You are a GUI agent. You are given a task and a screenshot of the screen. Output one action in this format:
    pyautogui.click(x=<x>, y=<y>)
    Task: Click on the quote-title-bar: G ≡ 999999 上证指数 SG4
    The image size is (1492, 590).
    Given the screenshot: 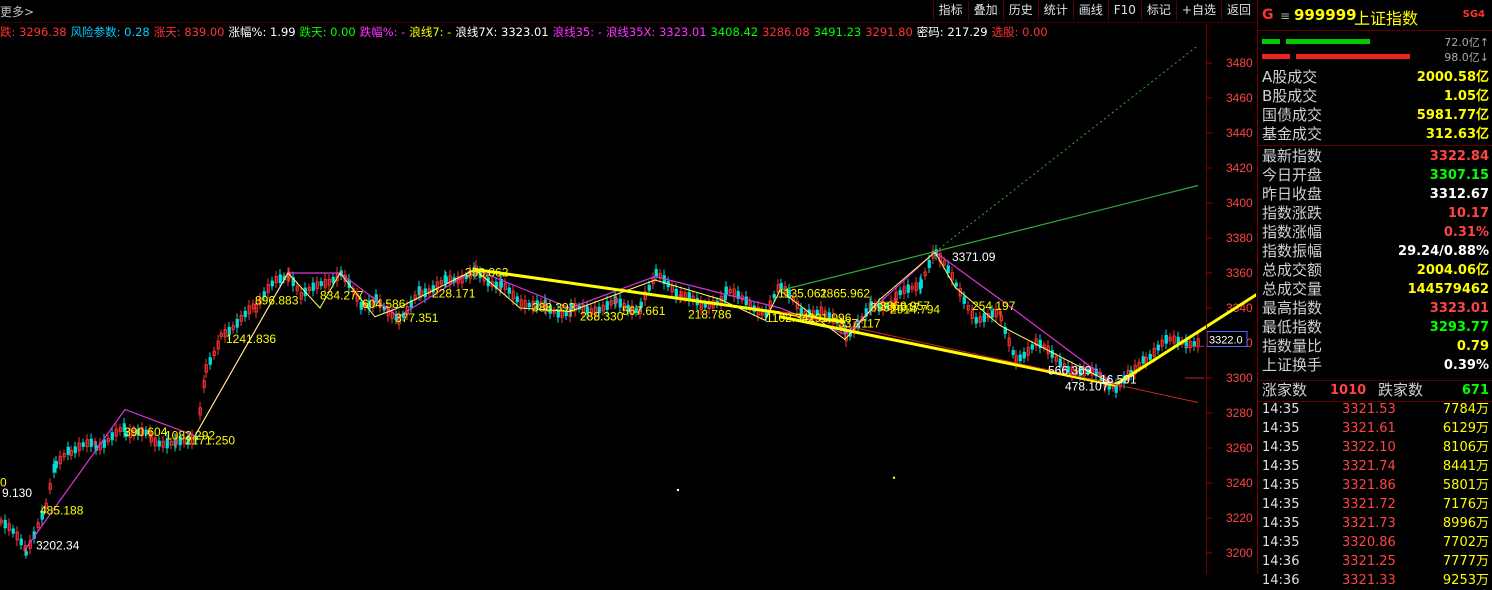 What is the action you would take?
    pyautogui.click(x=1375, y=15)
    